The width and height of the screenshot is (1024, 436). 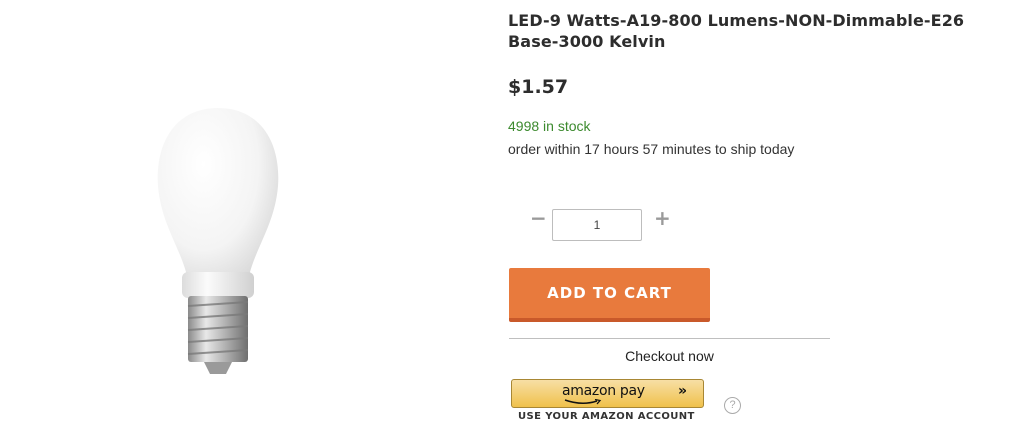 I want to click on amazon-pay-label: amazon pay, so click(x=603, y=391).